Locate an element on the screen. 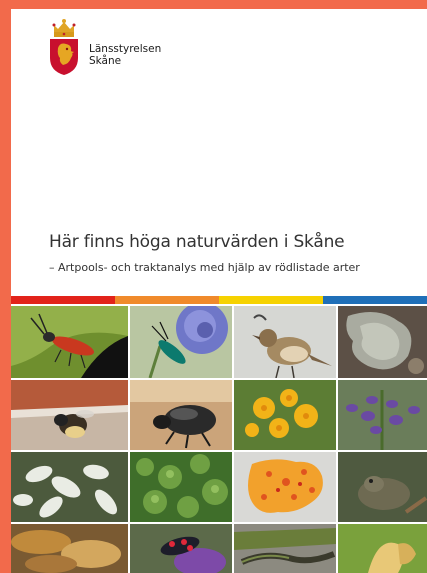 Image resolution: width=427 pixels, height=573 pixels. photo-white-flowers is located at coordinates (69, 487).